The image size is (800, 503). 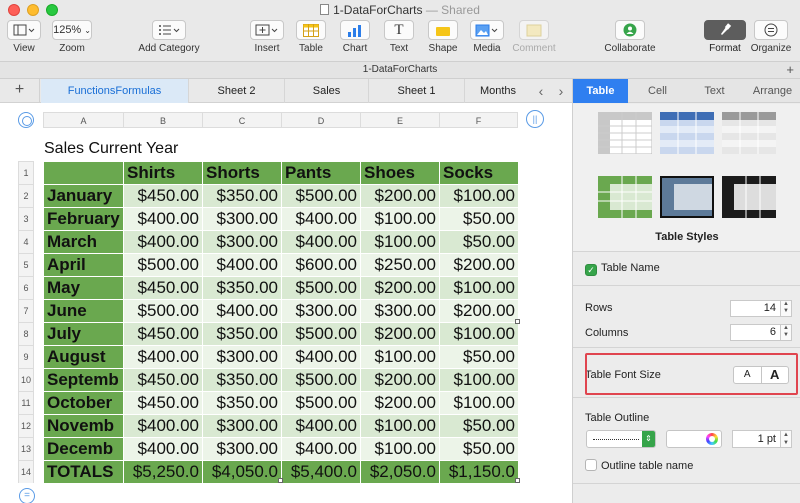 I want to click on table-style-light-gray, so click(x=749, y=133).